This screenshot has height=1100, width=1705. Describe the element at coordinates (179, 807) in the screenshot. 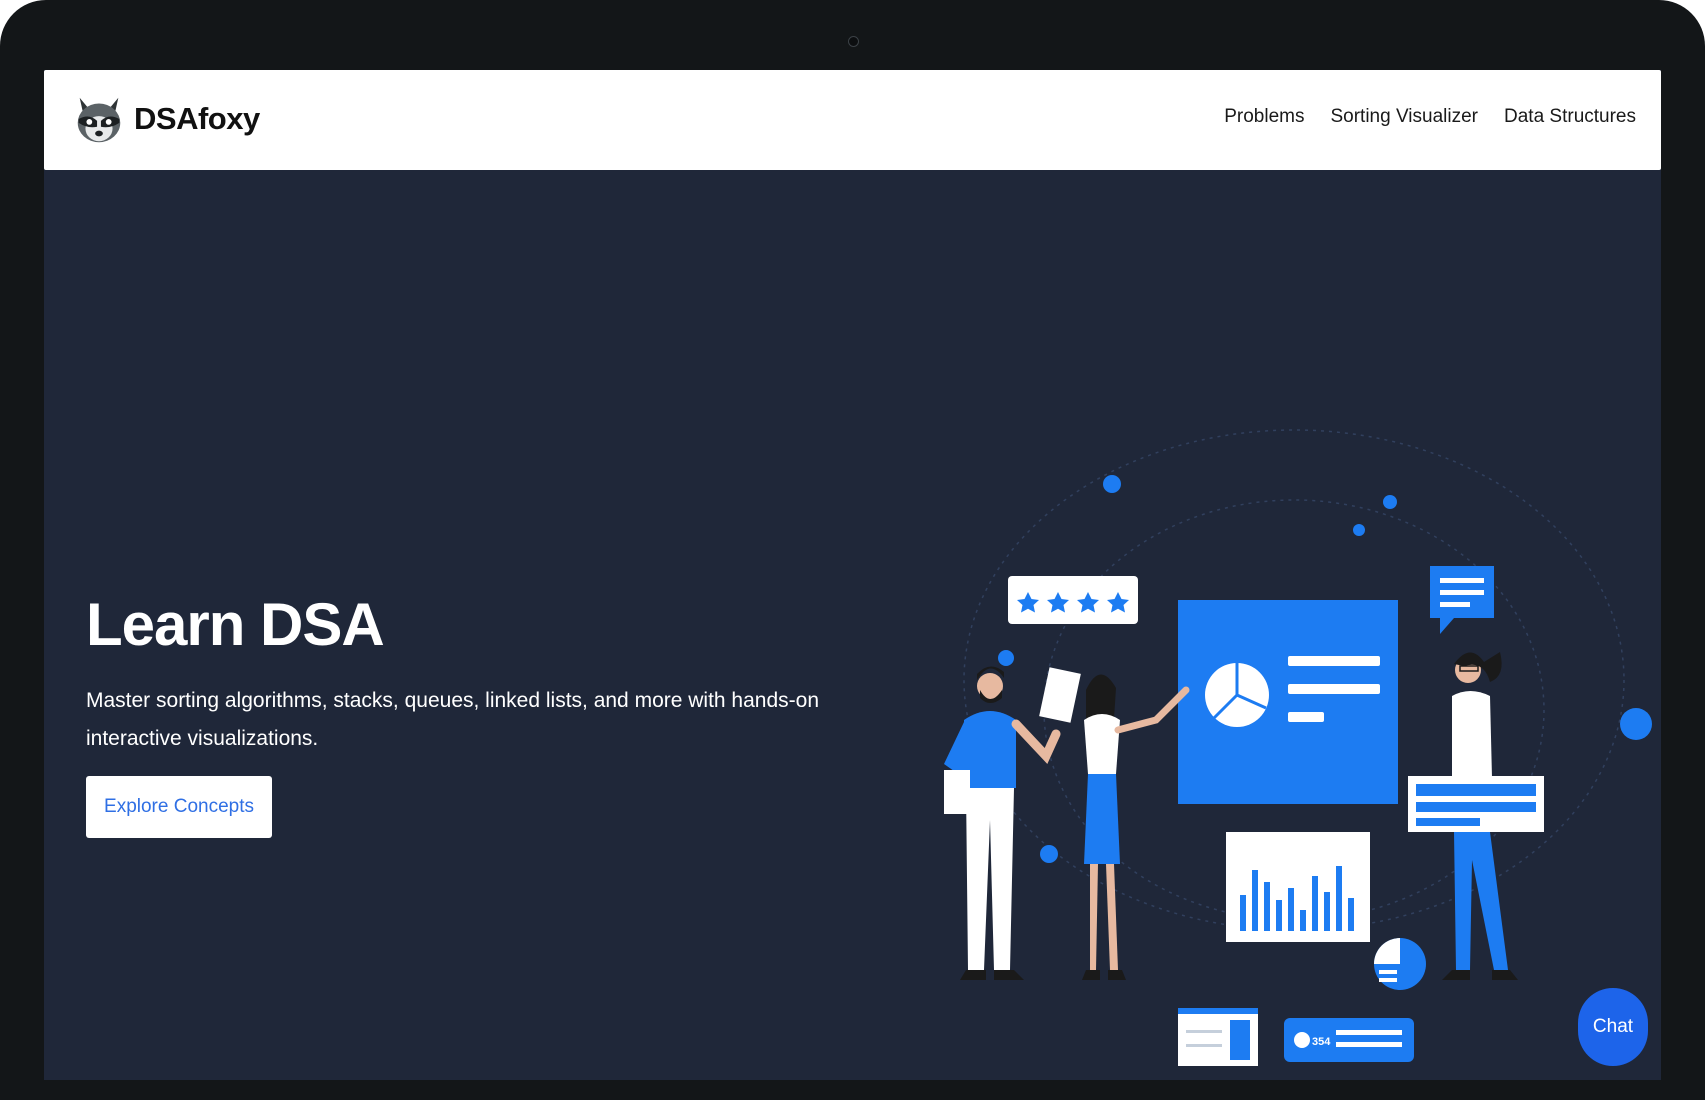

I see `explore-concepts-button: Explore Concepts` at that location.